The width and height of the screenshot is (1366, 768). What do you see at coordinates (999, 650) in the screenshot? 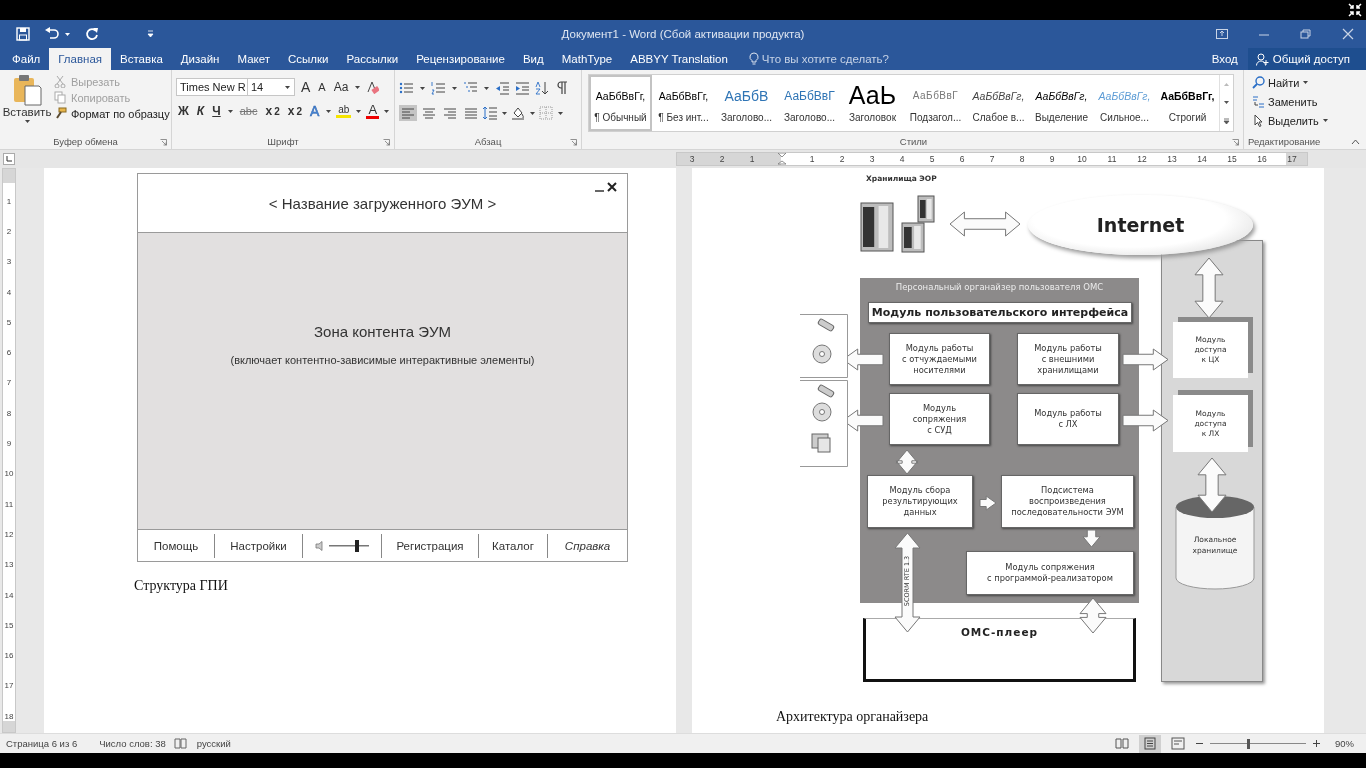
I see `player-node: ОМС-плеер` at bounding box center [999, 650].